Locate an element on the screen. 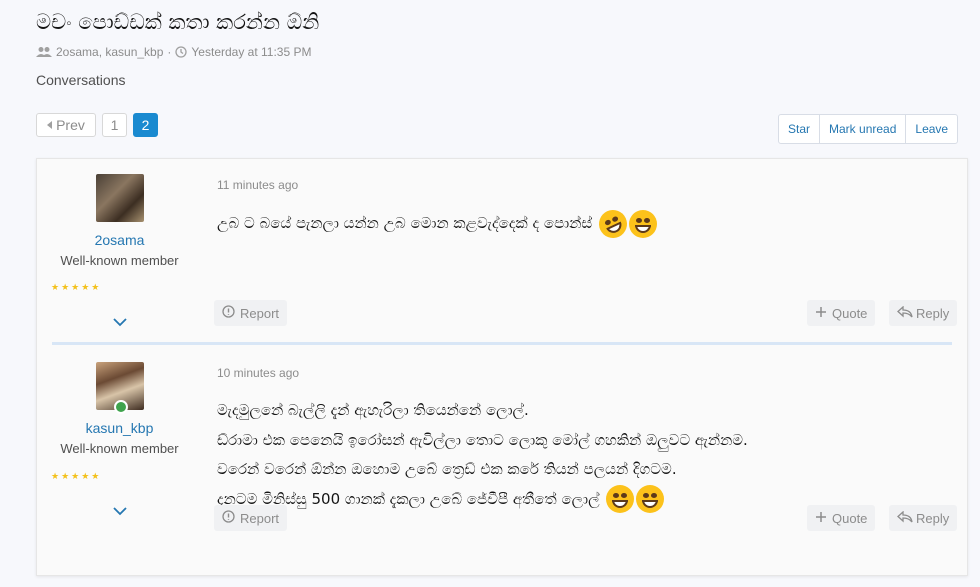 This screenshot has height=587, width=980. username: 2osama is located at coordinates (119, 240).